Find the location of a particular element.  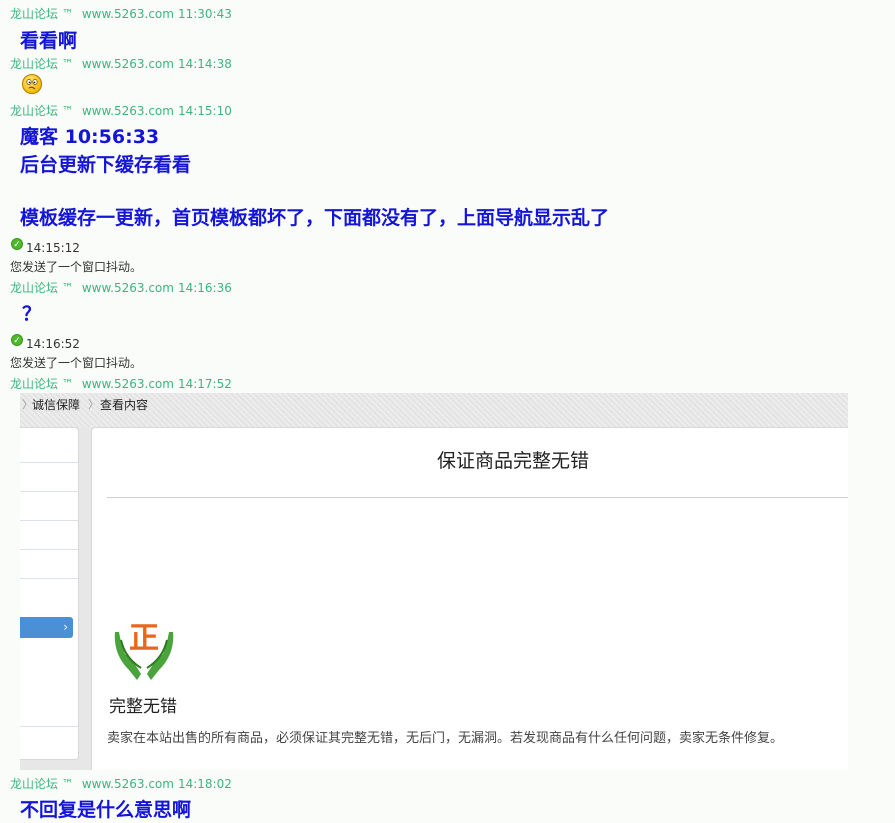

message-header: 龙山论坛 ™ www.5263.com 14:15:10 is located at coordinates (121, 110).